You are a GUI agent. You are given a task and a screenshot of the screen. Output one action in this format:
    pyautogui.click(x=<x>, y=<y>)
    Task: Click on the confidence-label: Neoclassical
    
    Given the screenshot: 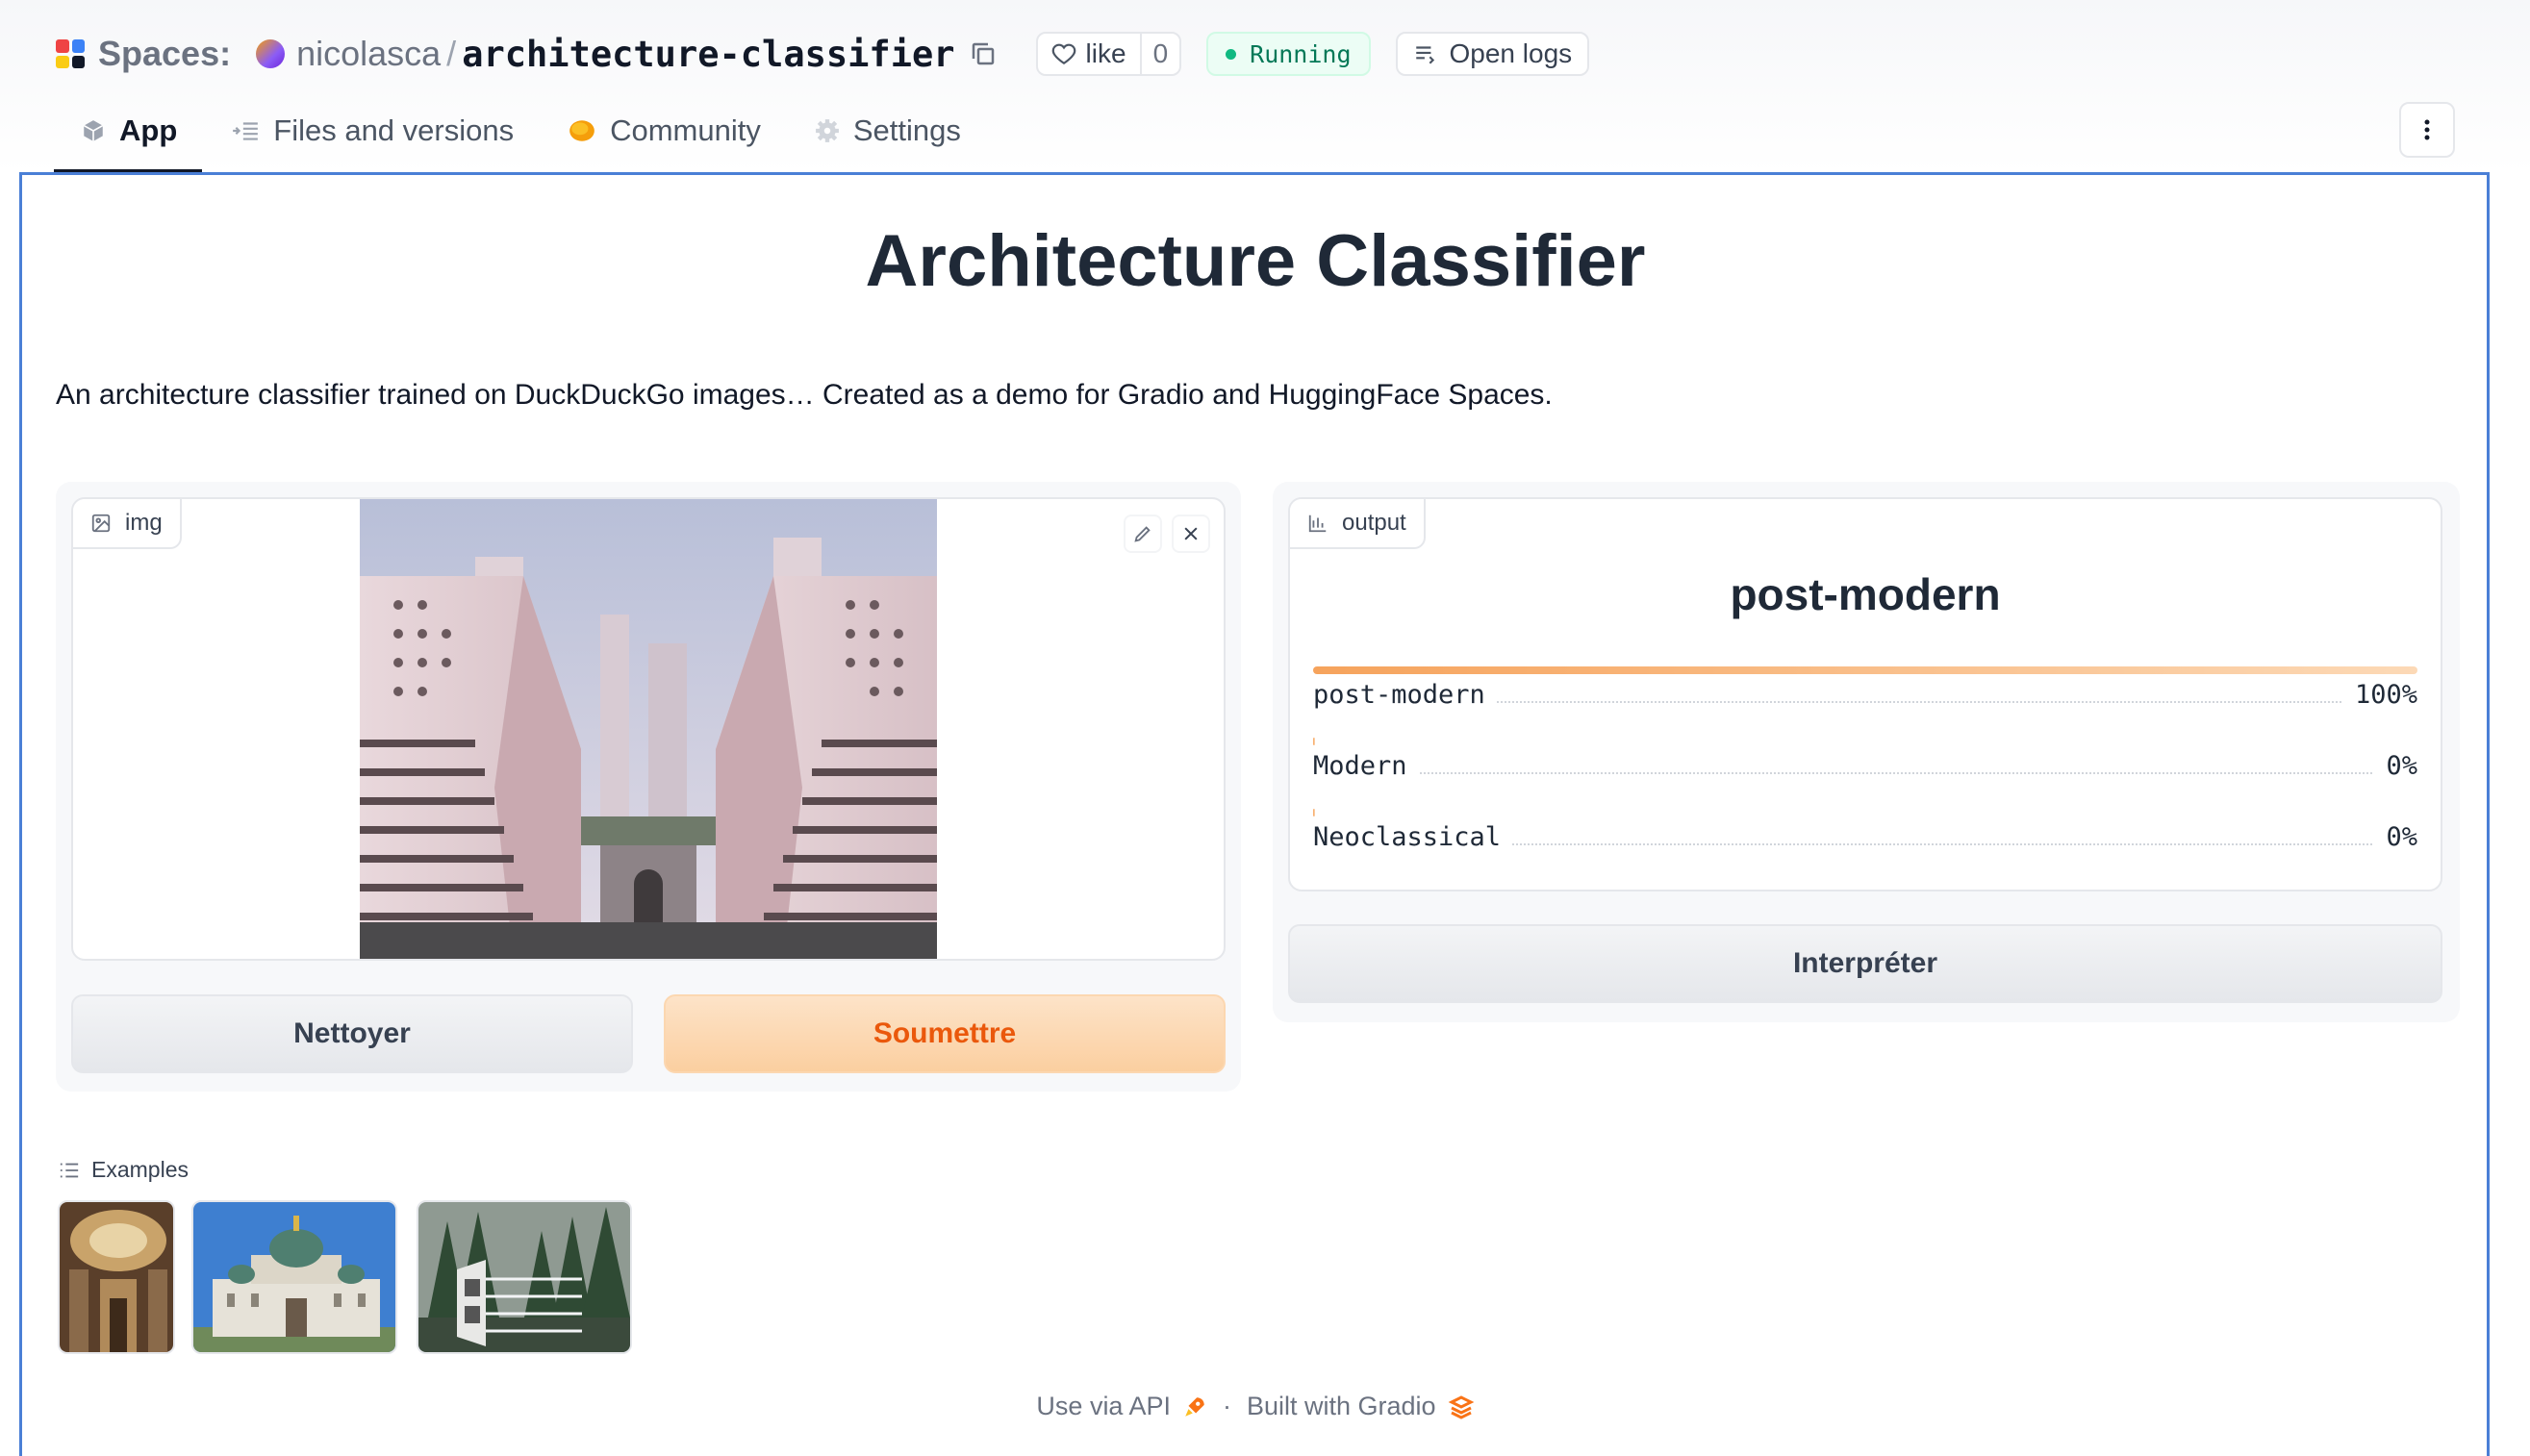 What is the action you would take?
    pyautogui.click(x=1413, y=837)
    